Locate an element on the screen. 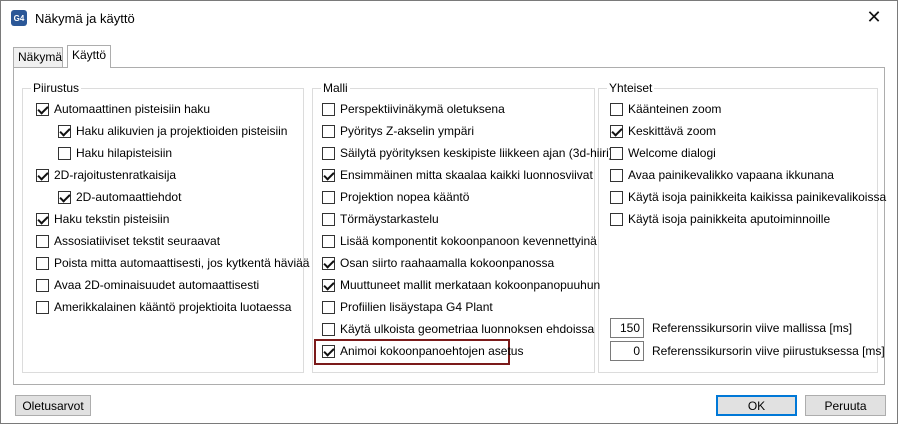  yhteiset-label: Käytä isoja painikkeita aputoiminnoille is located at coordinates (729, 219).